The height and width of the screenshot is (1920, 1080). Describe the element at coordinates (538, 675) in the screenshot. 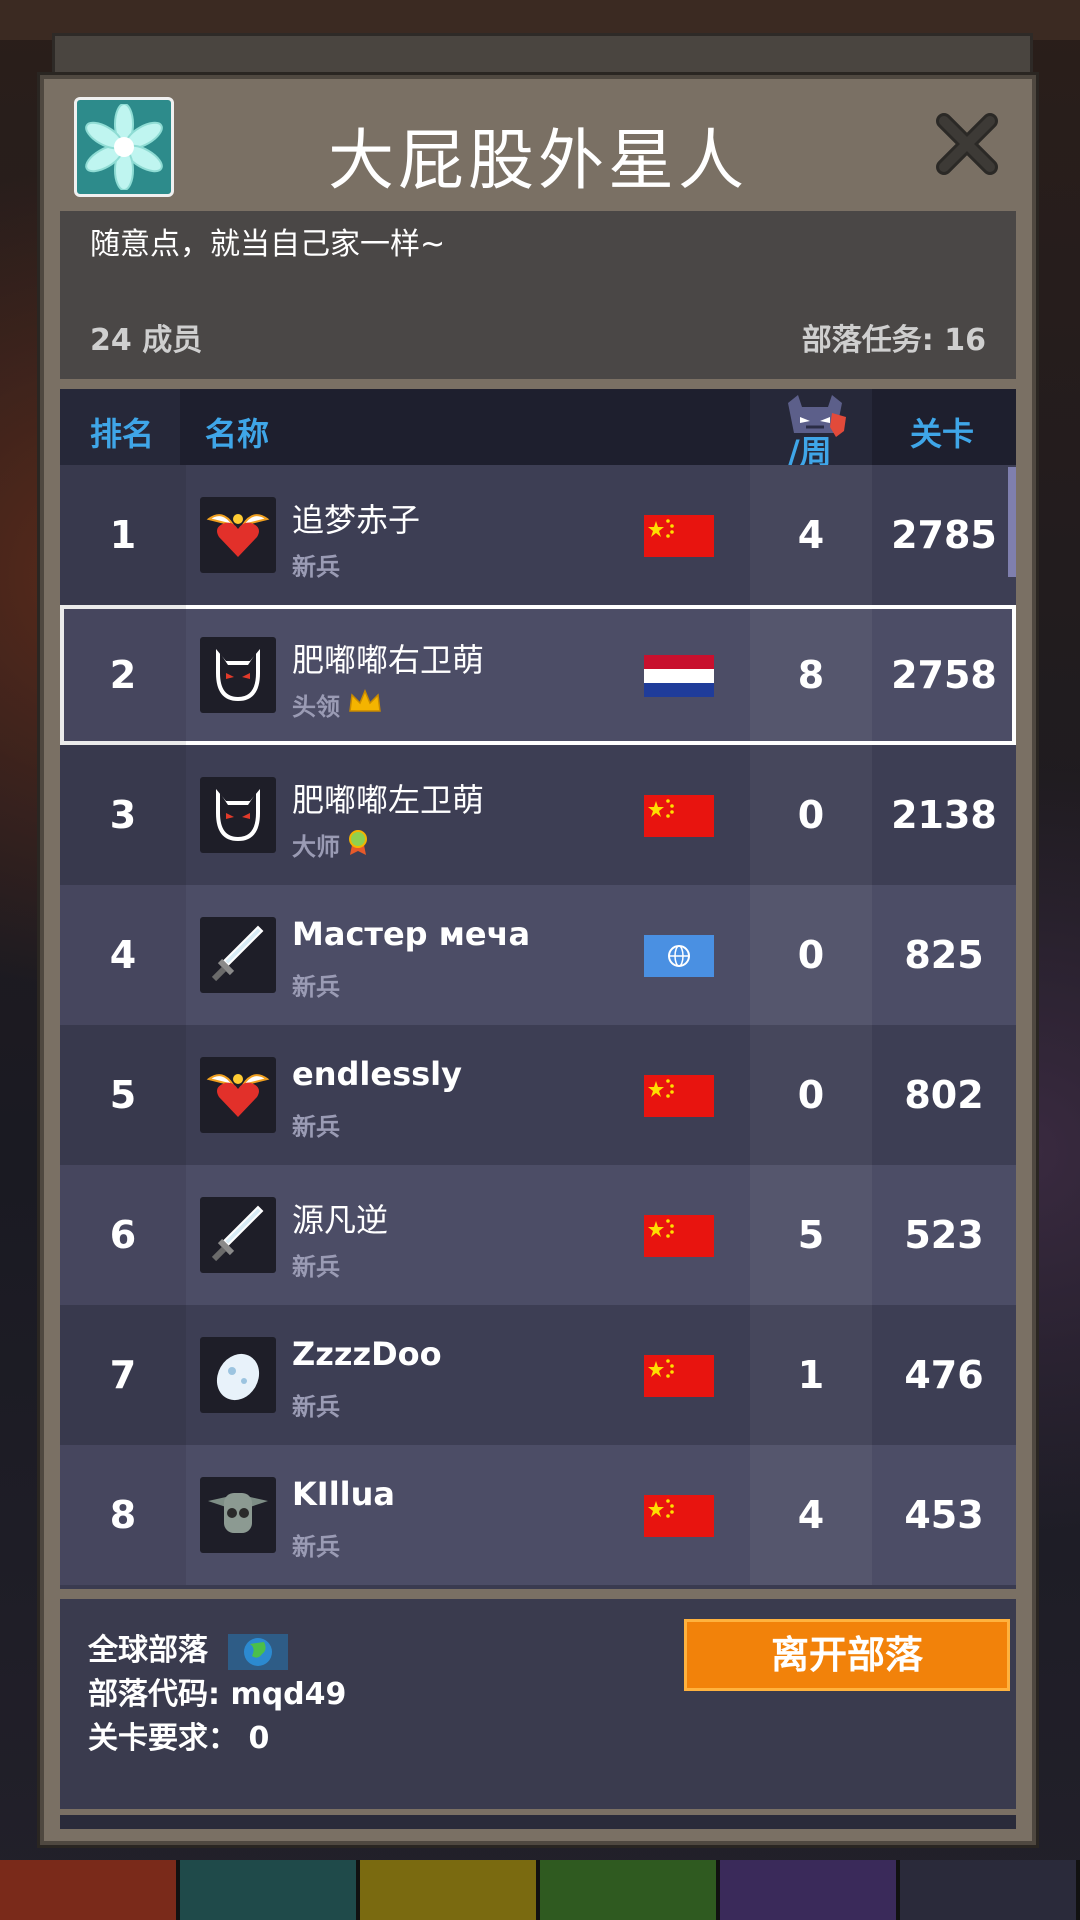

I see `table-row: 2 肥嘟嘟右卫萌 头领 8 2758` at that location.